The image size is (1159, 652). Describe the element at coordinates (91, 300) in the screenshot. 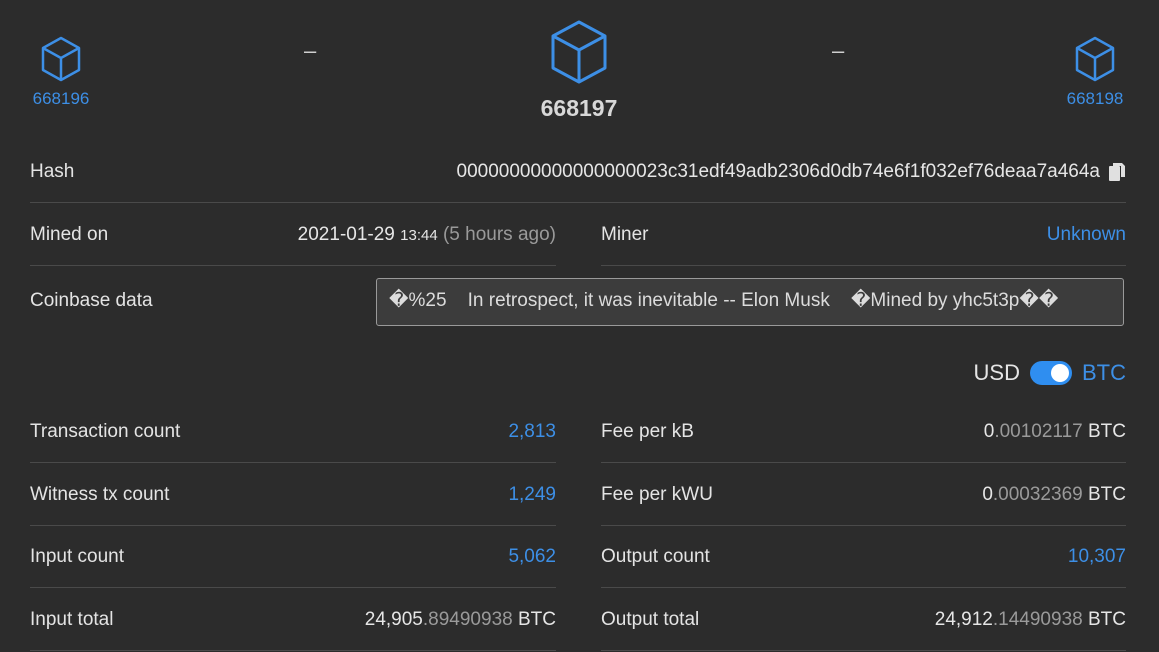

I see `coinbase-label: Coinbase data` at that location.